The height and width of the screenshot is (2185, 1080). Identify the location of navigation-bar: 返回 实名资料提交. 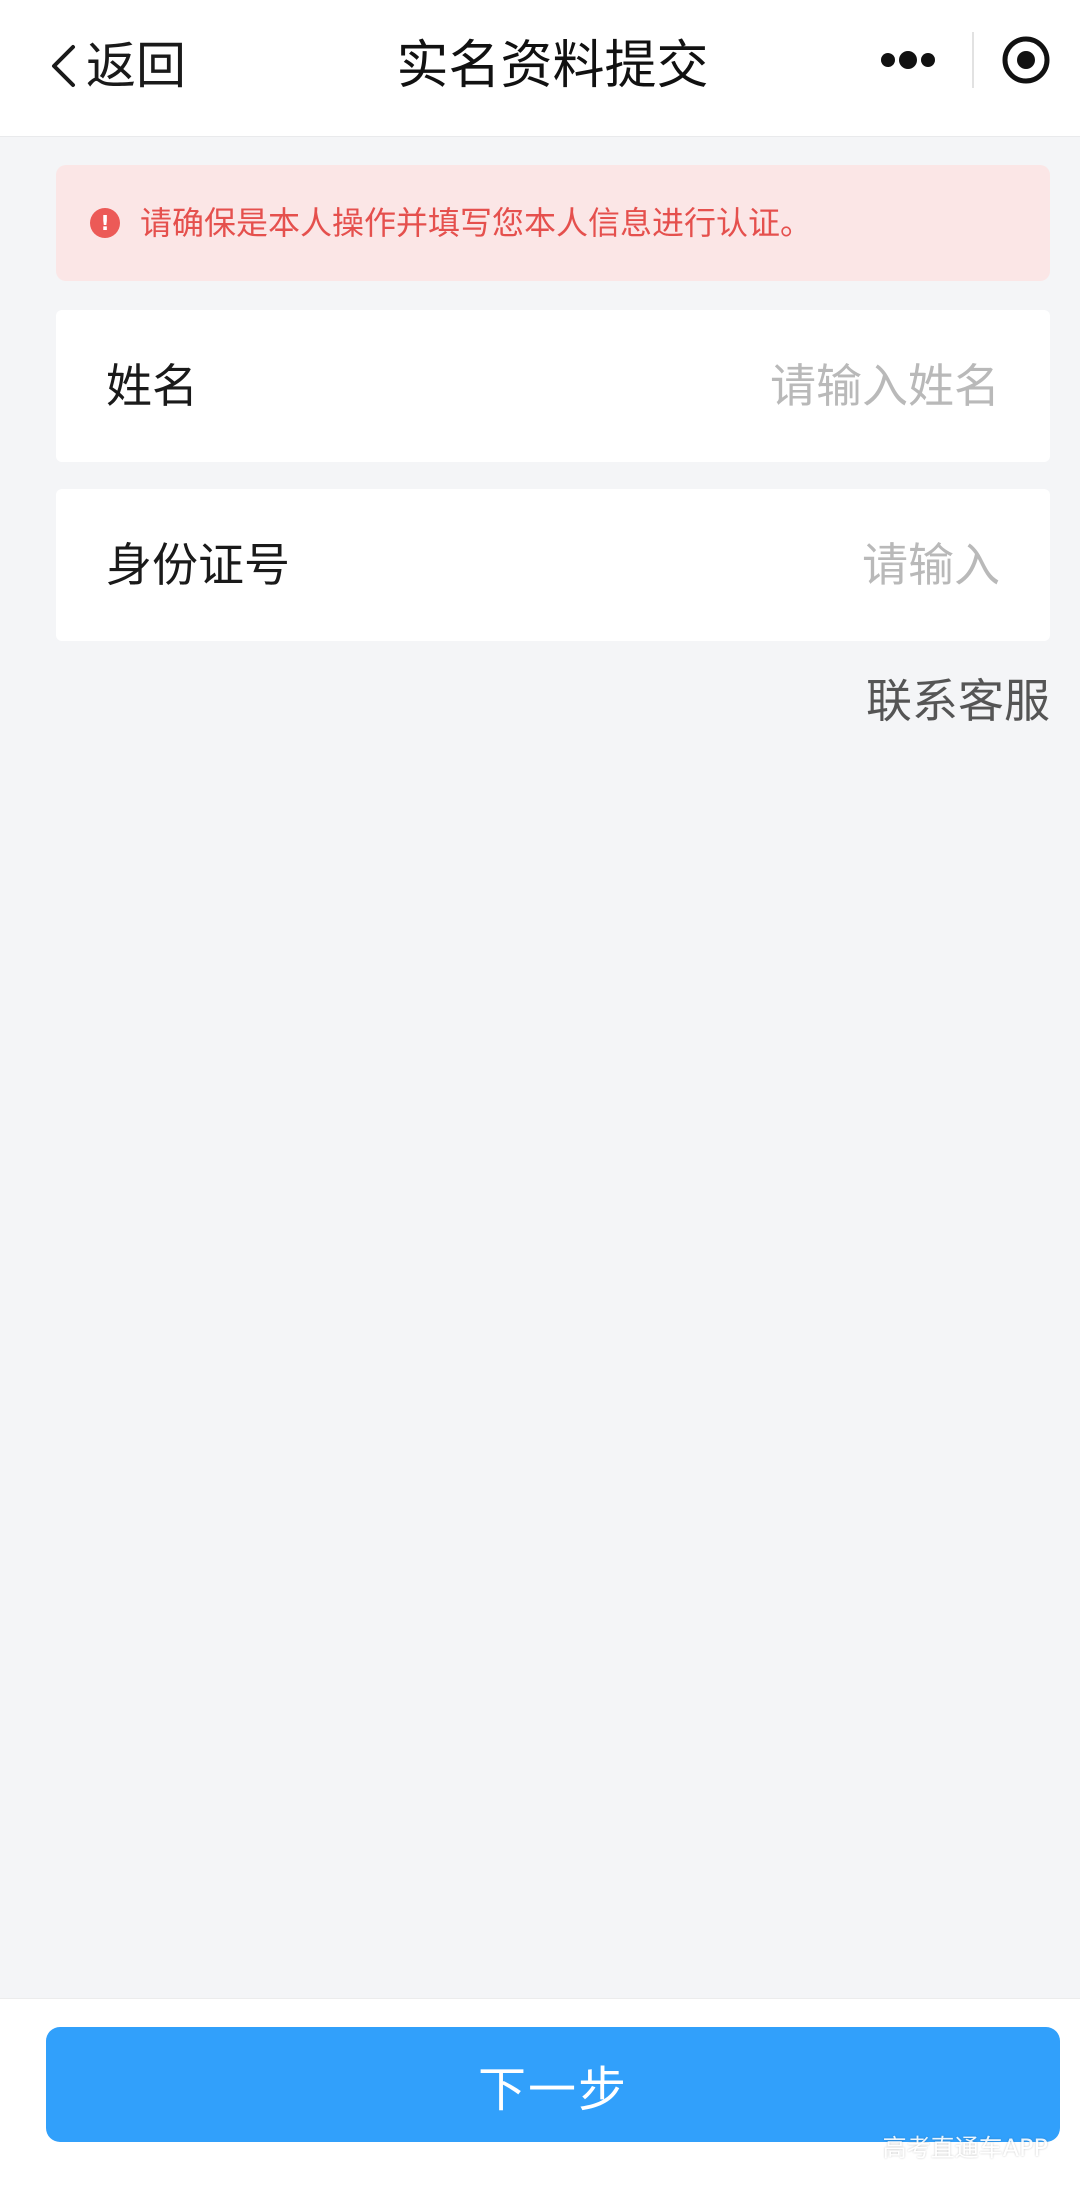
(540, 68).